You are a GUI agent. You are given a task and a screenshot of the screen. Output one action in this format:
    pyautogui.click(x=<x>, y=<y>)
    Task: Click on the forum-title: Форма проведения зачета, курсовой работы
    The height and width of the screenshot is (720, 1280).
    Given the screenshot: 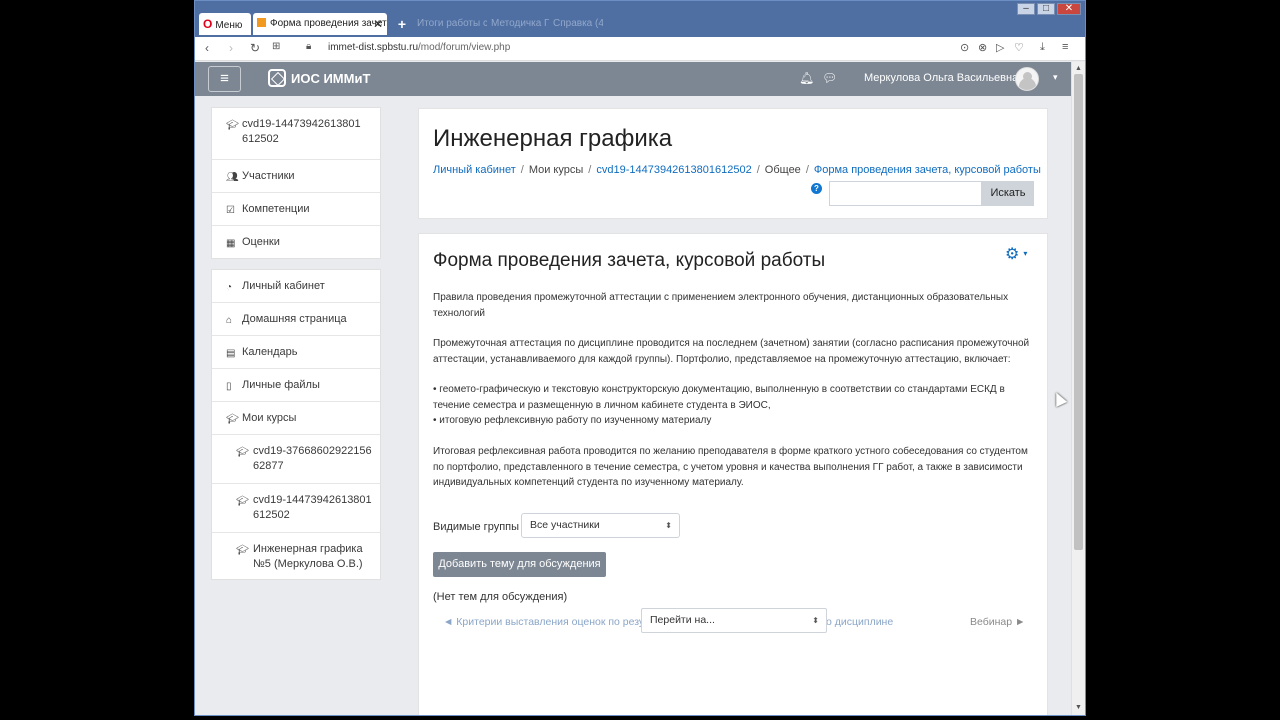 What is the action you would take?
    pyautogui.click(x=629, y=260)
    